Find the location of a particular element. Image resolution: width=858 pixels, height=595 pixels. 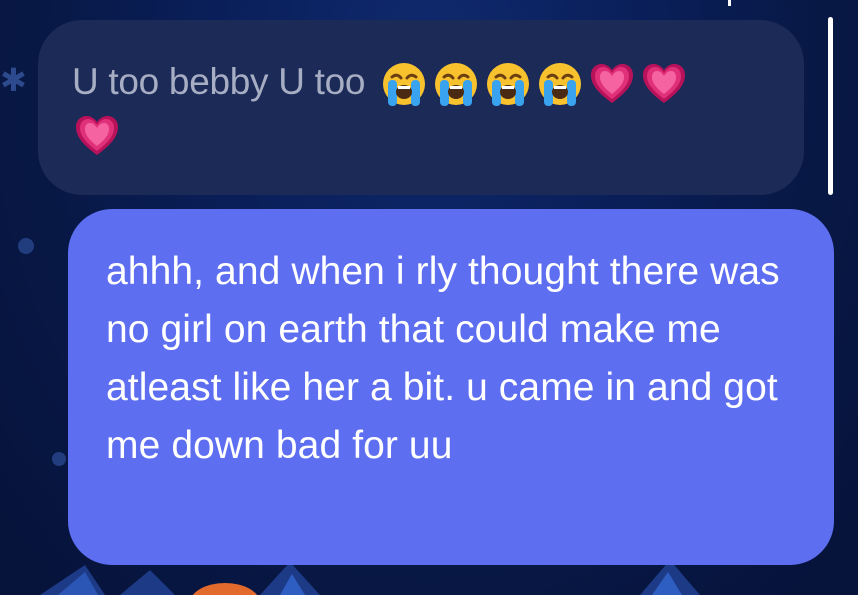

scrollbar is located at coordinates (830, 106).